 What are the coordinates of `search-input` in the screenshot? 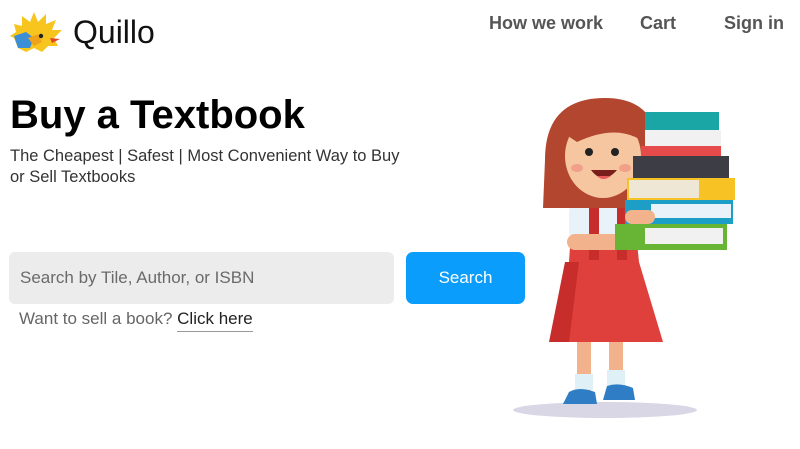 It's located at (201, 278).